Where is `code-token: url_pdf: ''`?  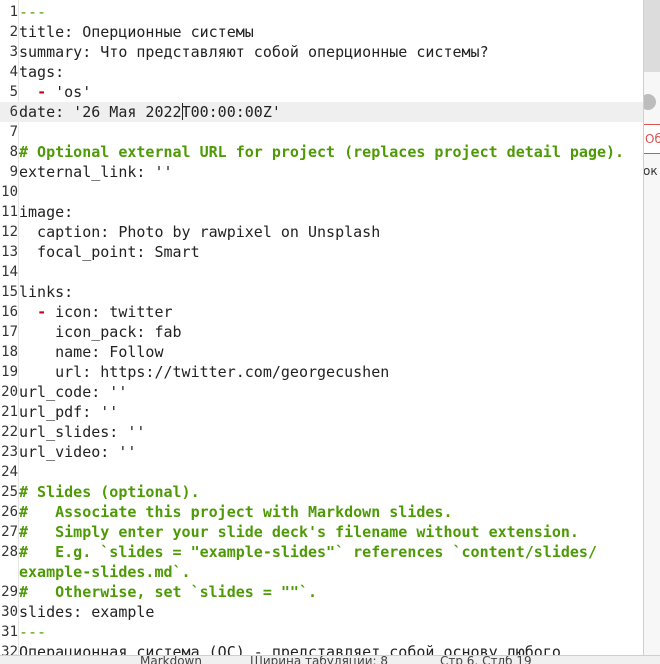 code-token: url_pdf: '' is located at coordinates (69, 412).